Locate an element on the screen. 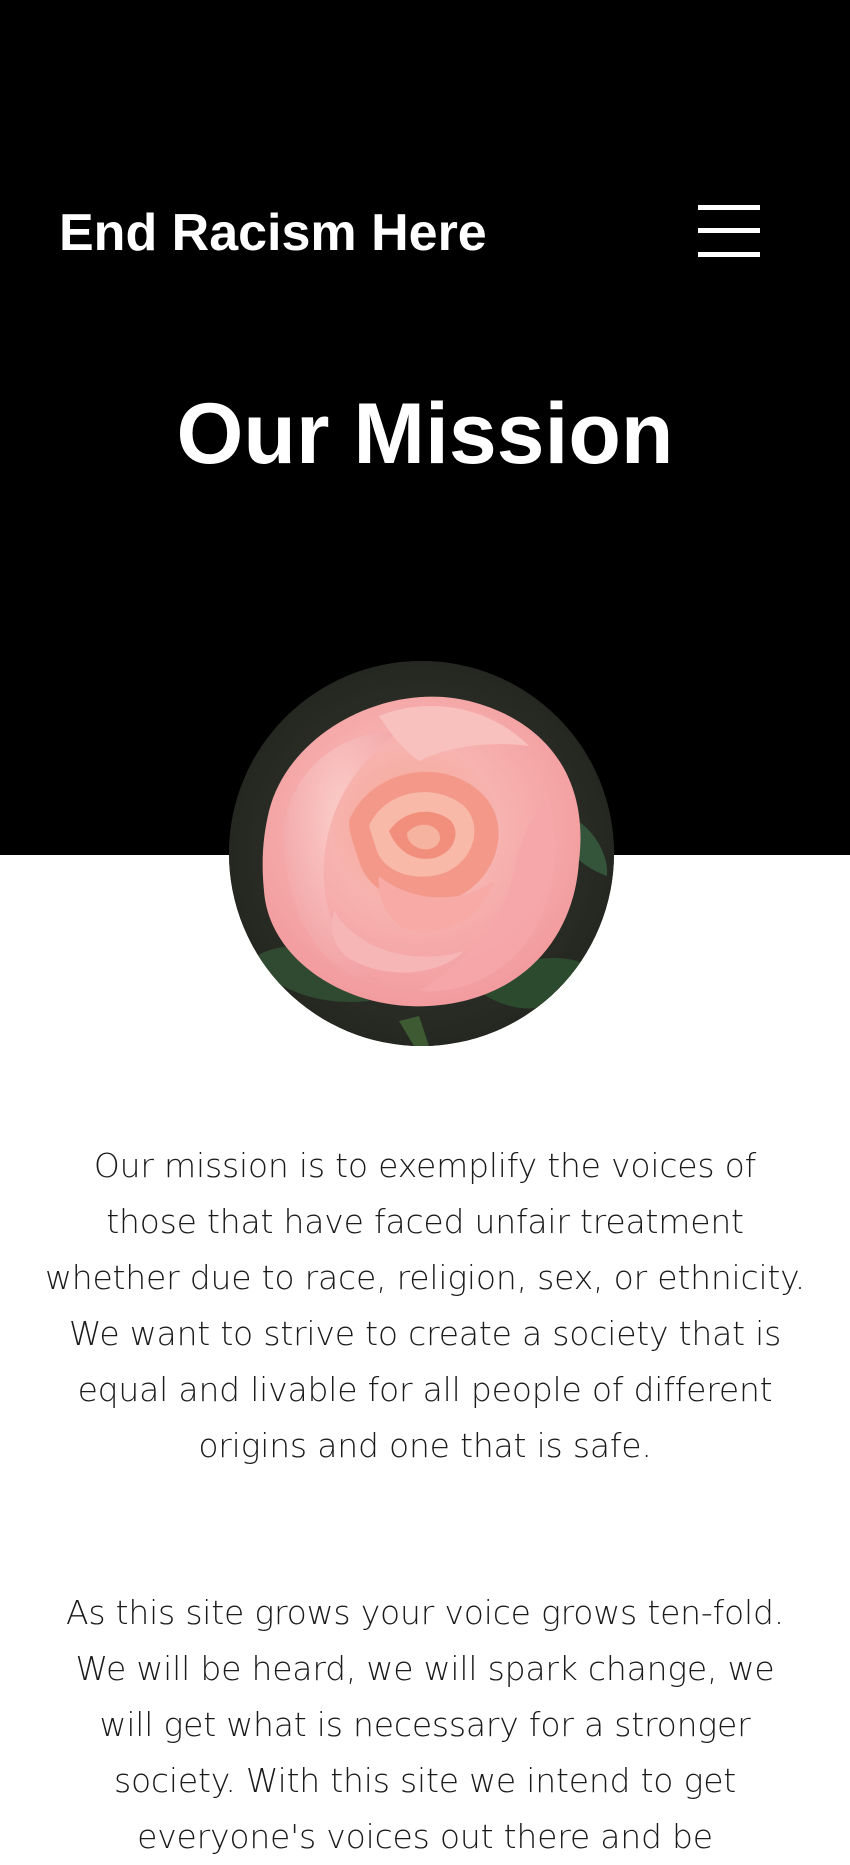 The image size is (850, 1865). menu-bar-top is located at coordinates (729, 207).